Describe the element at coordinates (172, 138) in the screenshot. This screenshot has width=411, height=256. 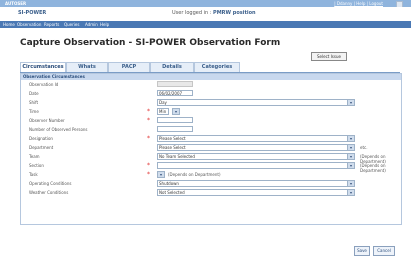
I see `designation-value: Please Select` at that location.